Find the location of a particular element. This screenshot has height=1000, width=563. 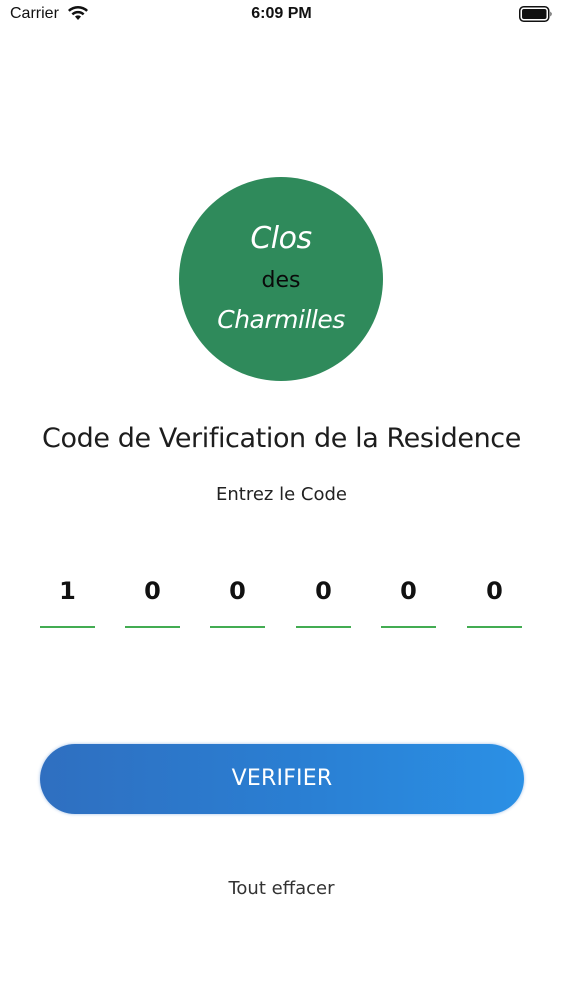

residence-logo: Clos des Charmilles is located at coordinates (281, 279).